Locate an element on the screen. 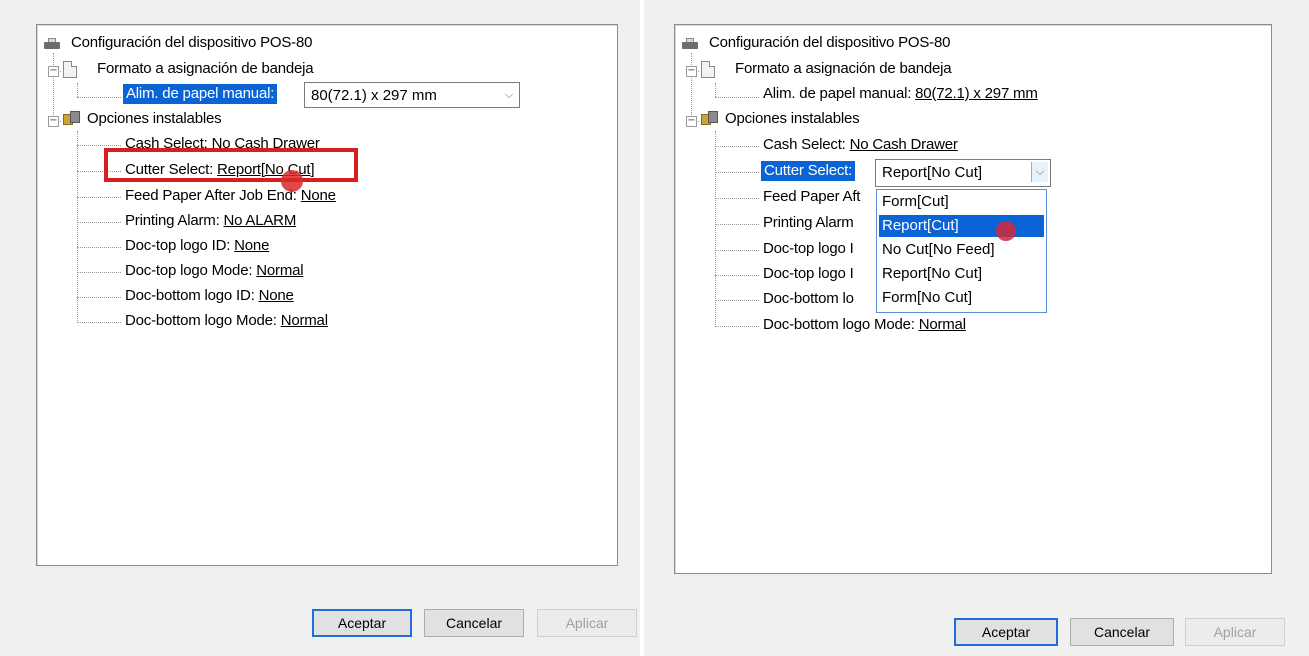 The image size is (1309, 656). paper-feed-row: Alim. de papel manual: 80(72.1) x 297 mm is located at coordinates (900, 94).